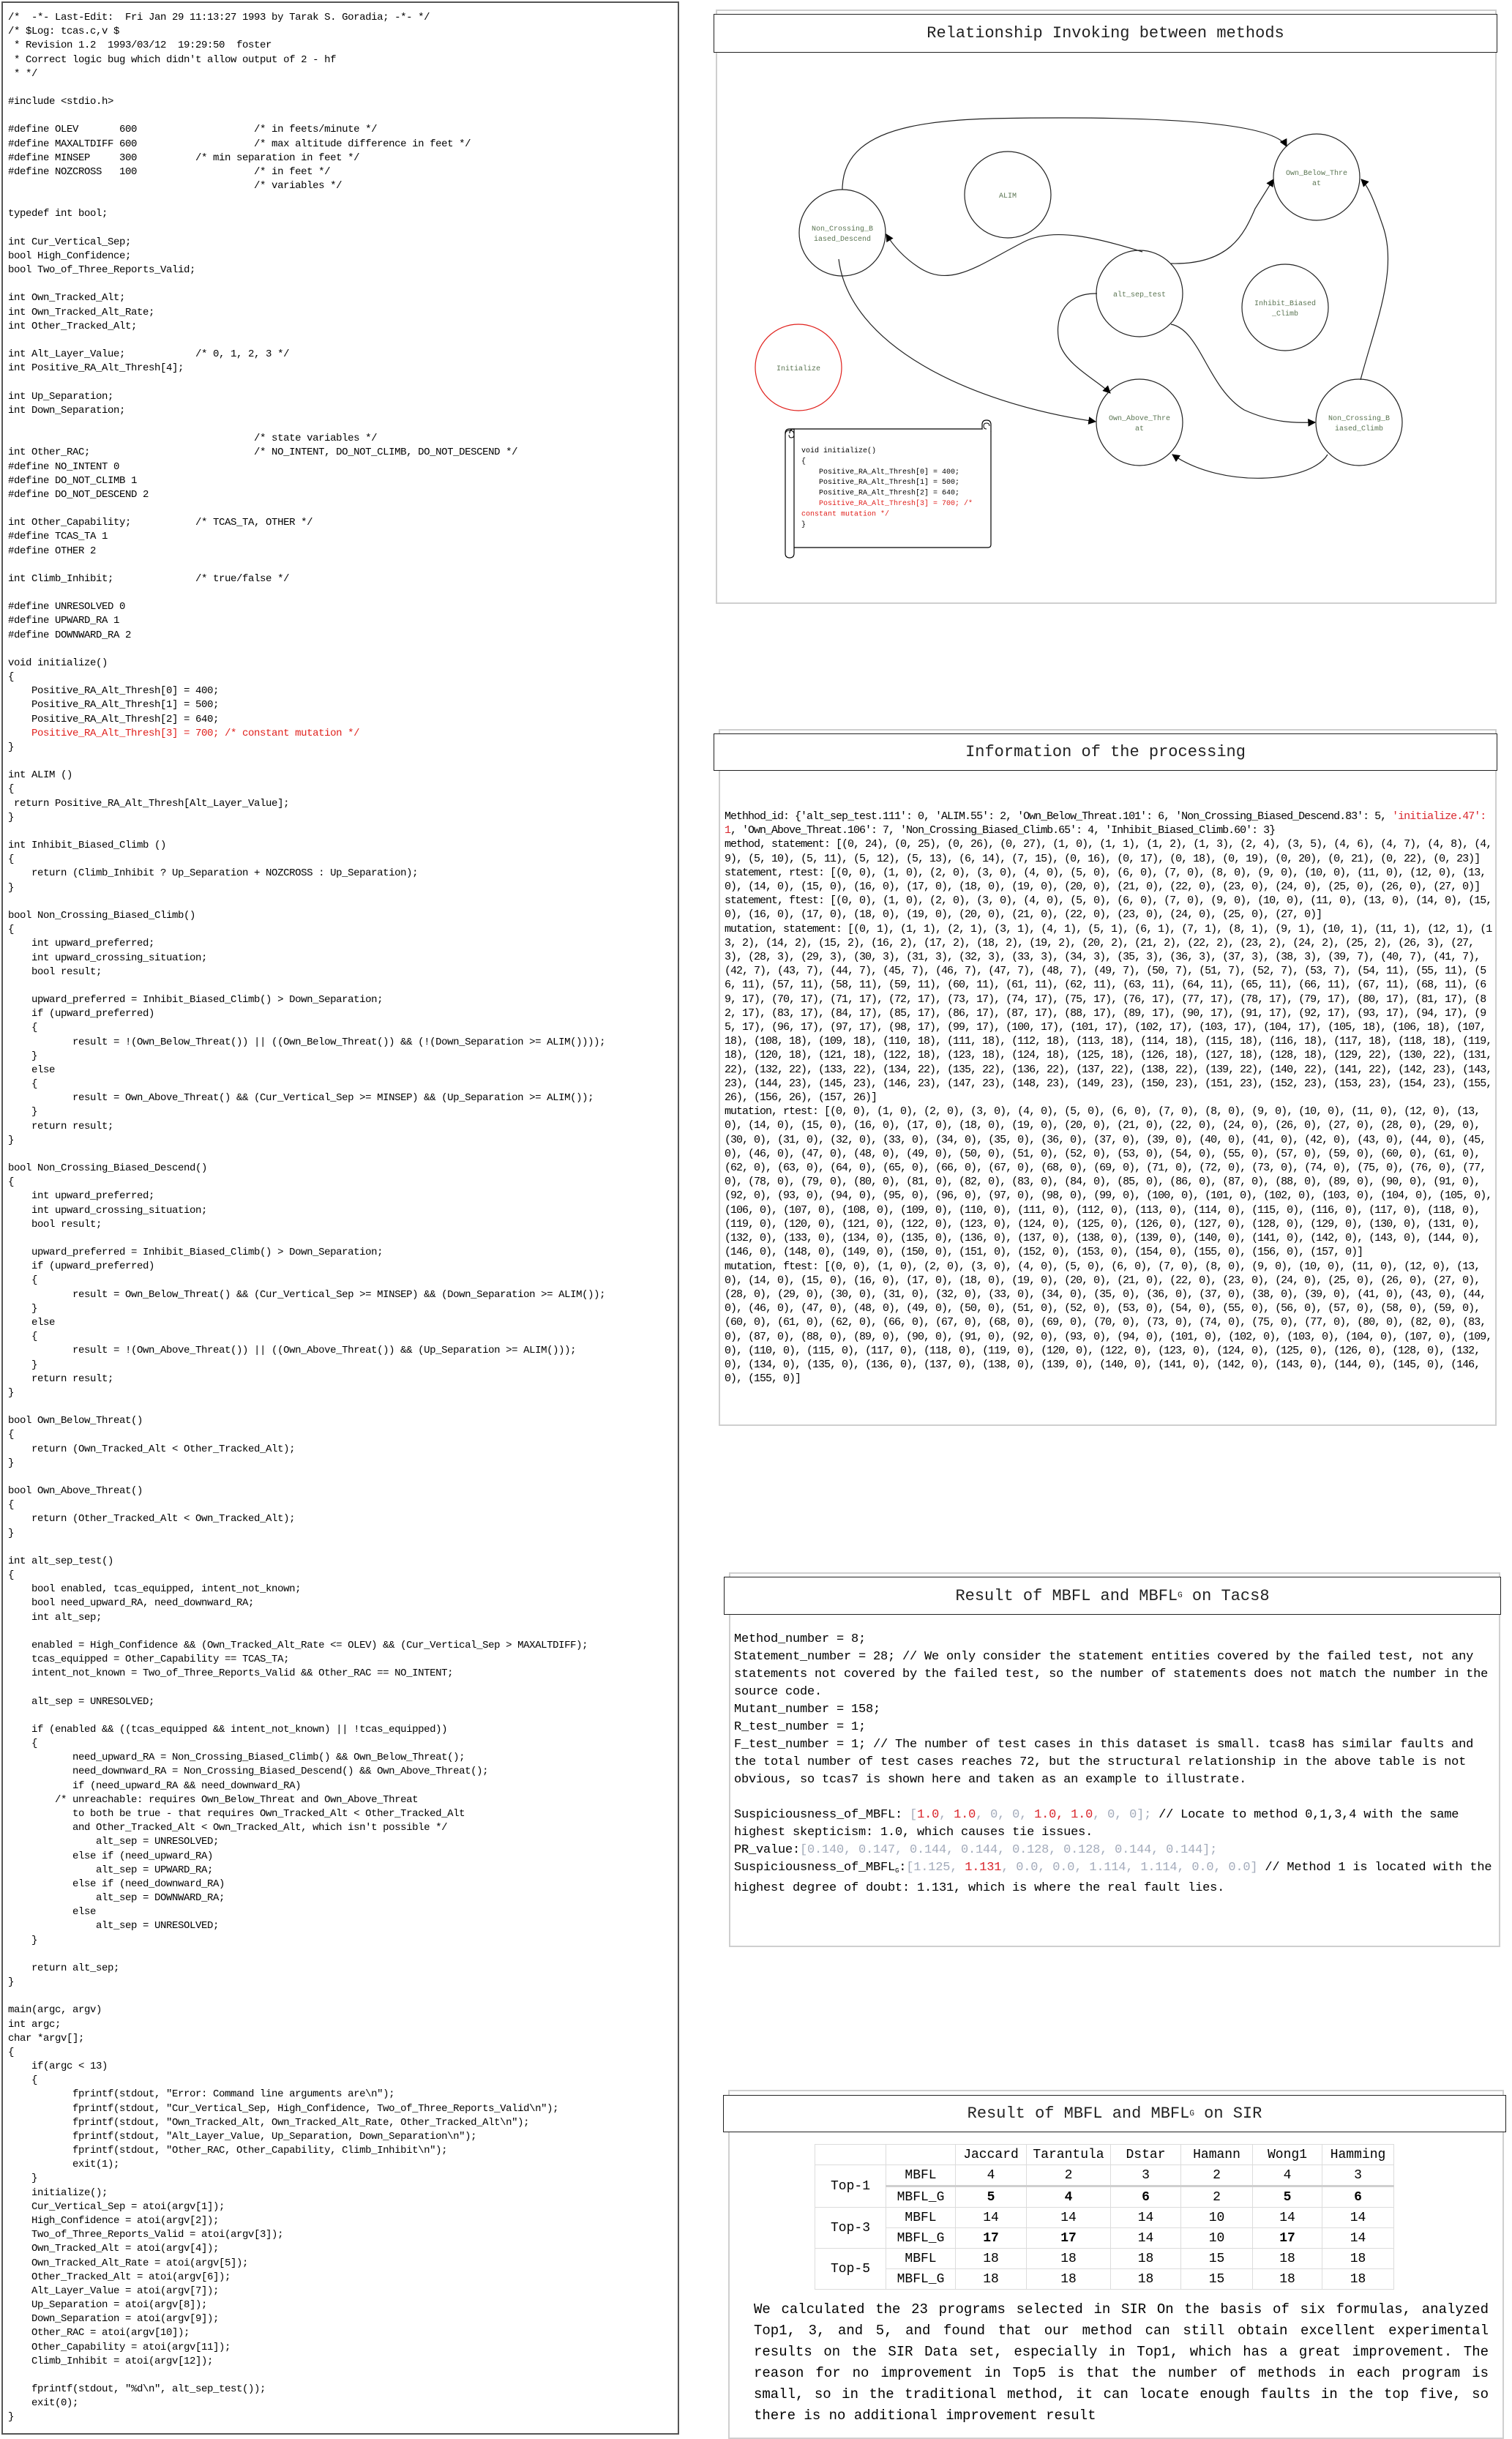 Image resolution: width=1512 pixels, height=2439 pixels. I want to click on code-line: return result;, so click(61, 1126).